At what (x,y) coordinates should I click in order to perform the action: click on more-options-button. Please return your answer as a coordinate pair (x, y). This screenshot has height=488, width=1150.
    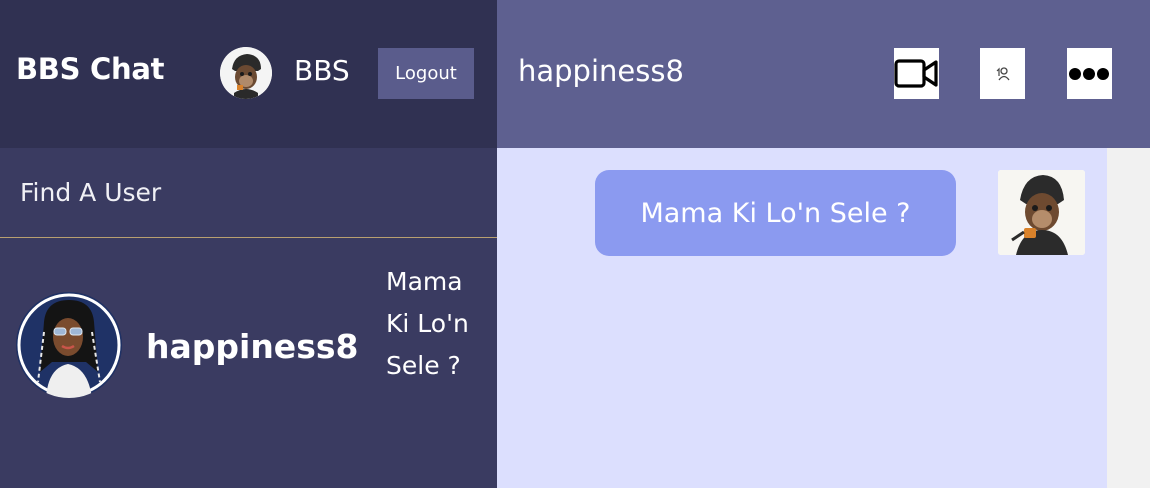
    Looking at the image, I should click on (1089, 73).